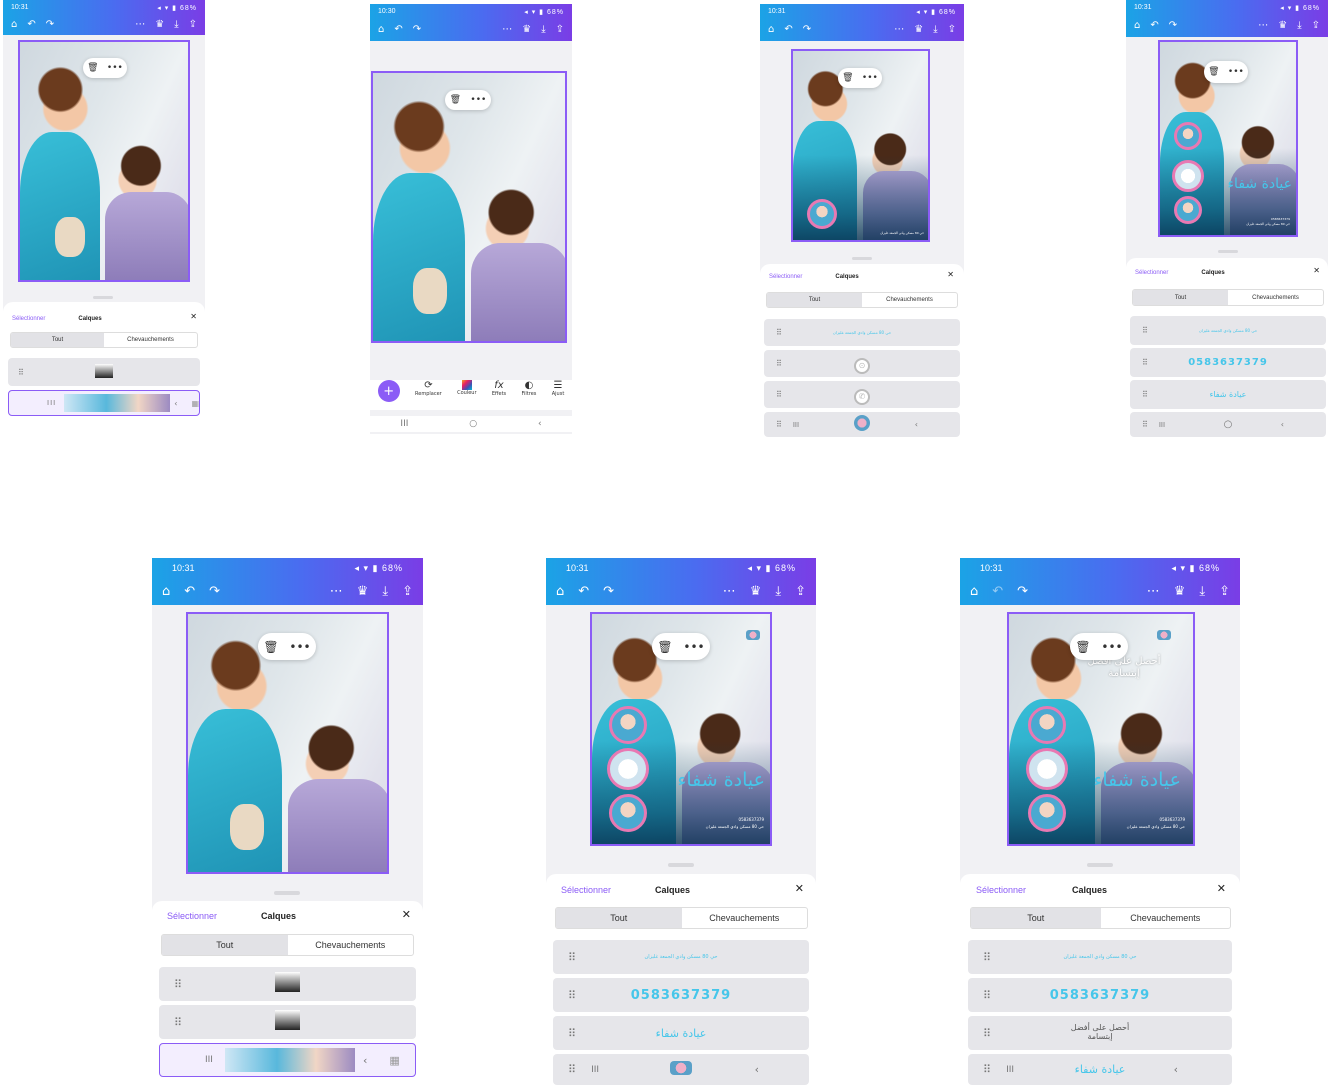  I want to click on layer-row: ⠿ ✆, so click(862, 394).